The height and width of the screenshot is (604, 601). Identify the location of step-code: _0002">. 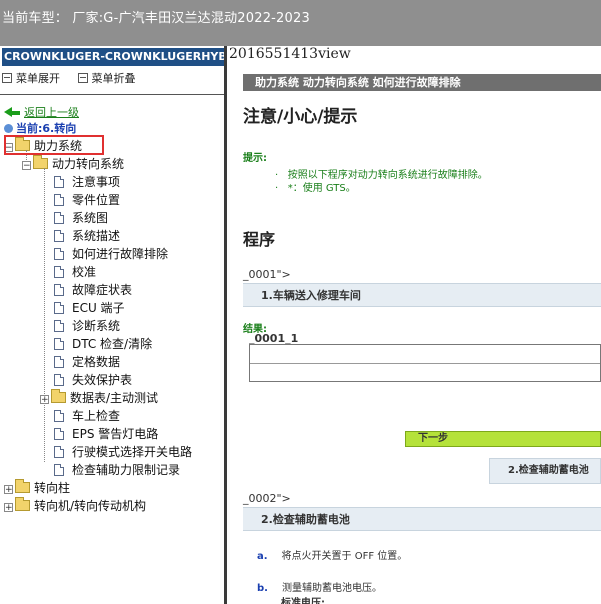
(267, 498).